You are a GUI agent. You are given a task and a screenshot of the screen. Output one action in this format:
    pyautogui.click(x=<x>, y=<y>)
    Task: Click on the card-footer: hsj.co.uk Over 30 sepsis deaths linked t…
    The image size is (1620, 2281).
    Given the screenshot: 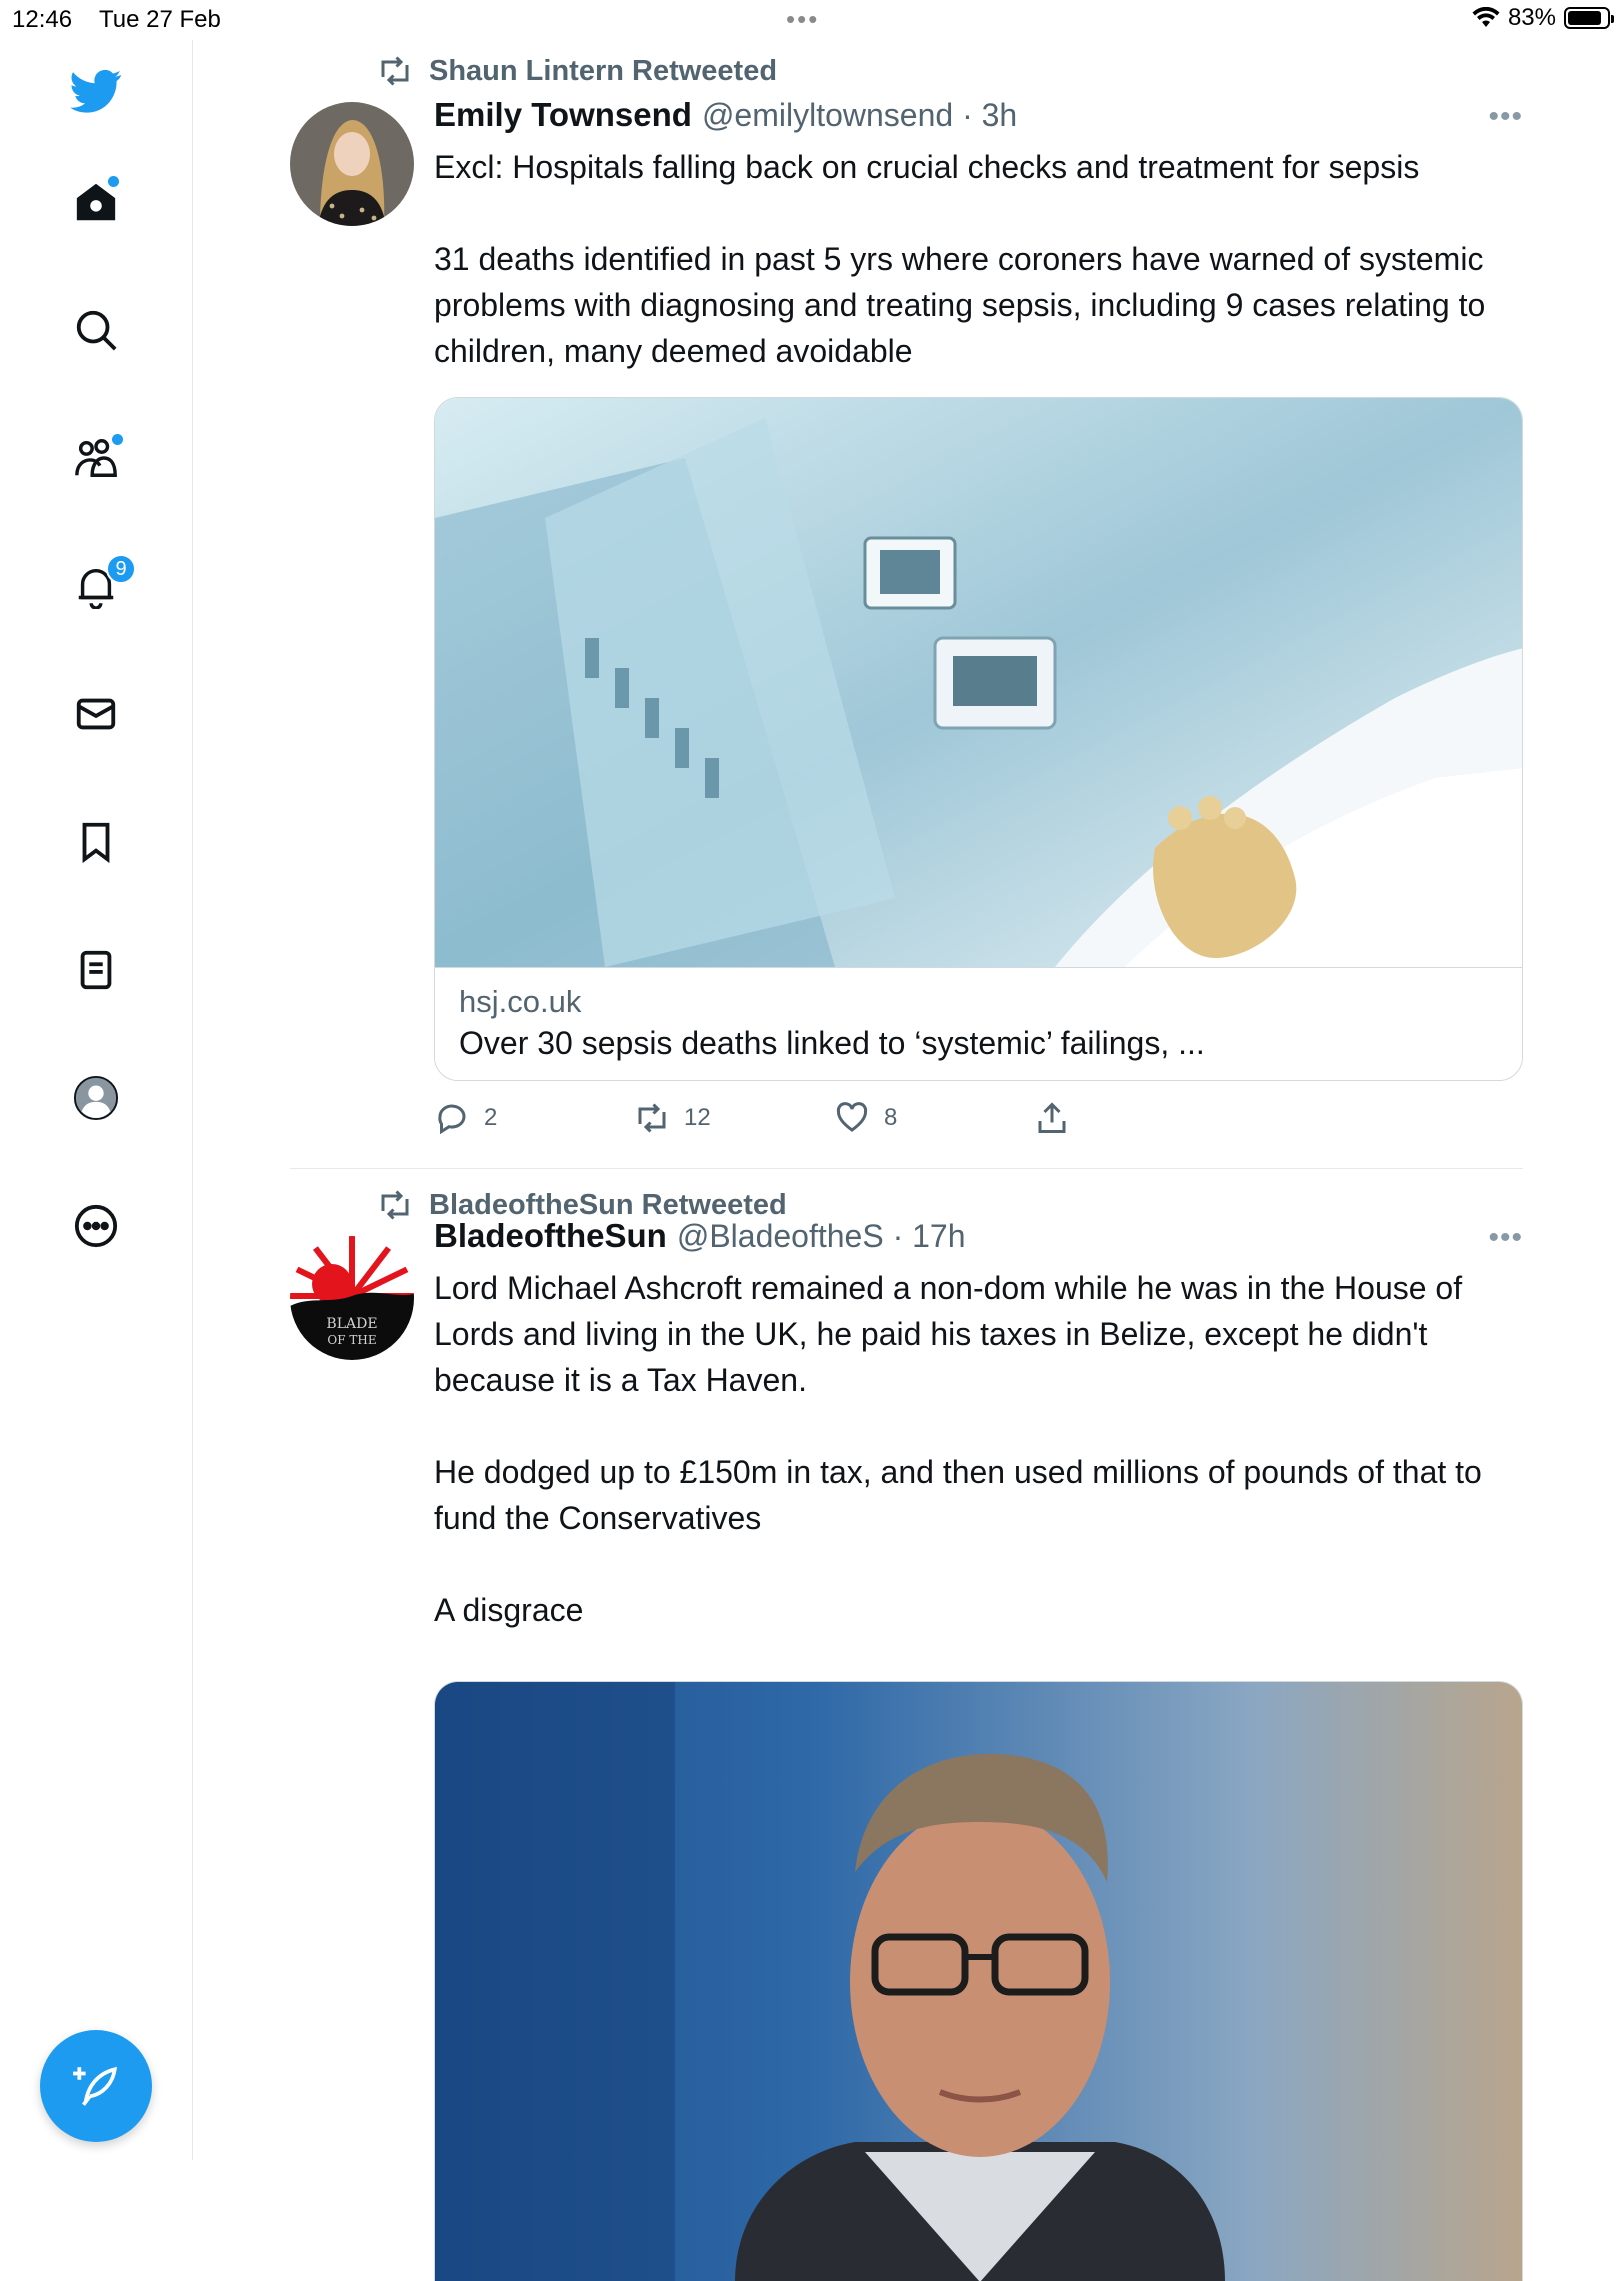 What is the action you would take?
    pyautogui.click(x=978, y=1023)
    